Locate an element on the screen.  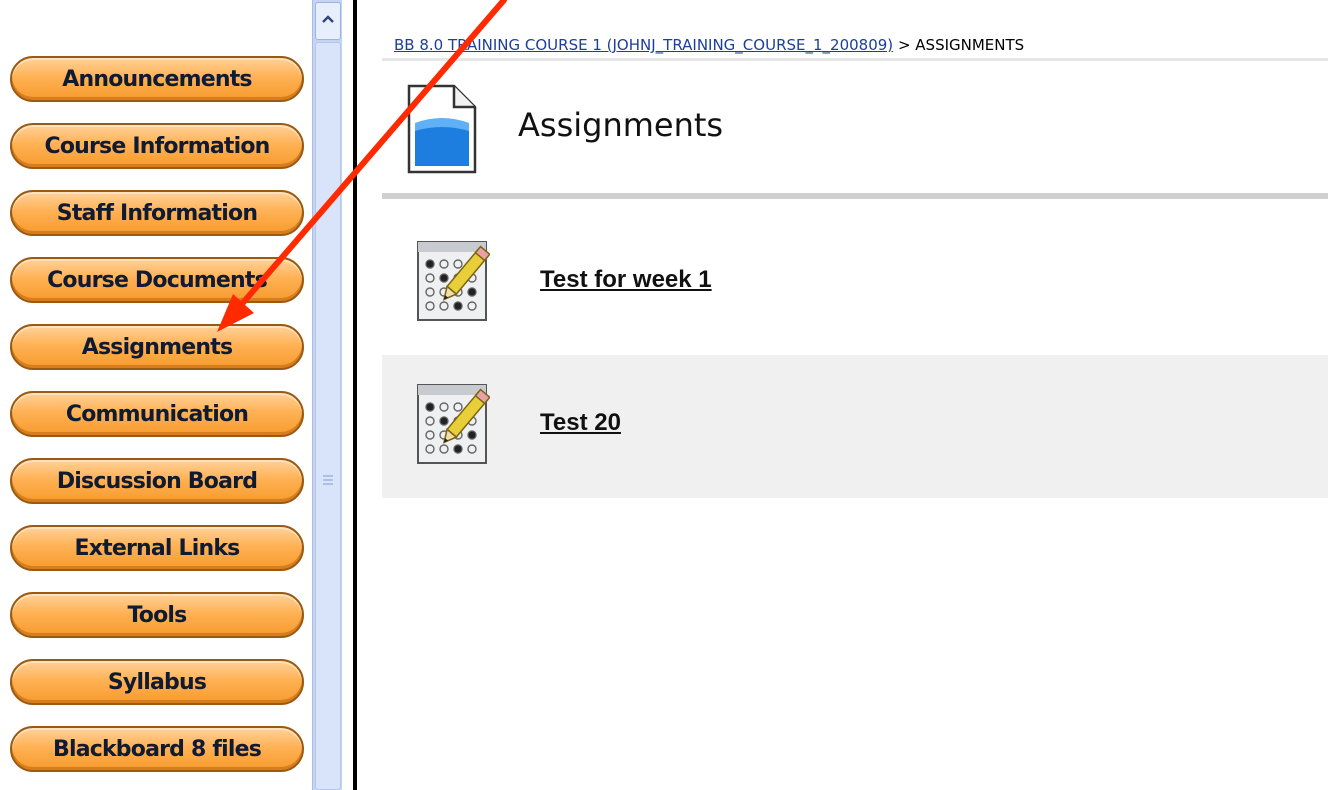
nav-label: Syllabus is located at coordinates (157, 682).